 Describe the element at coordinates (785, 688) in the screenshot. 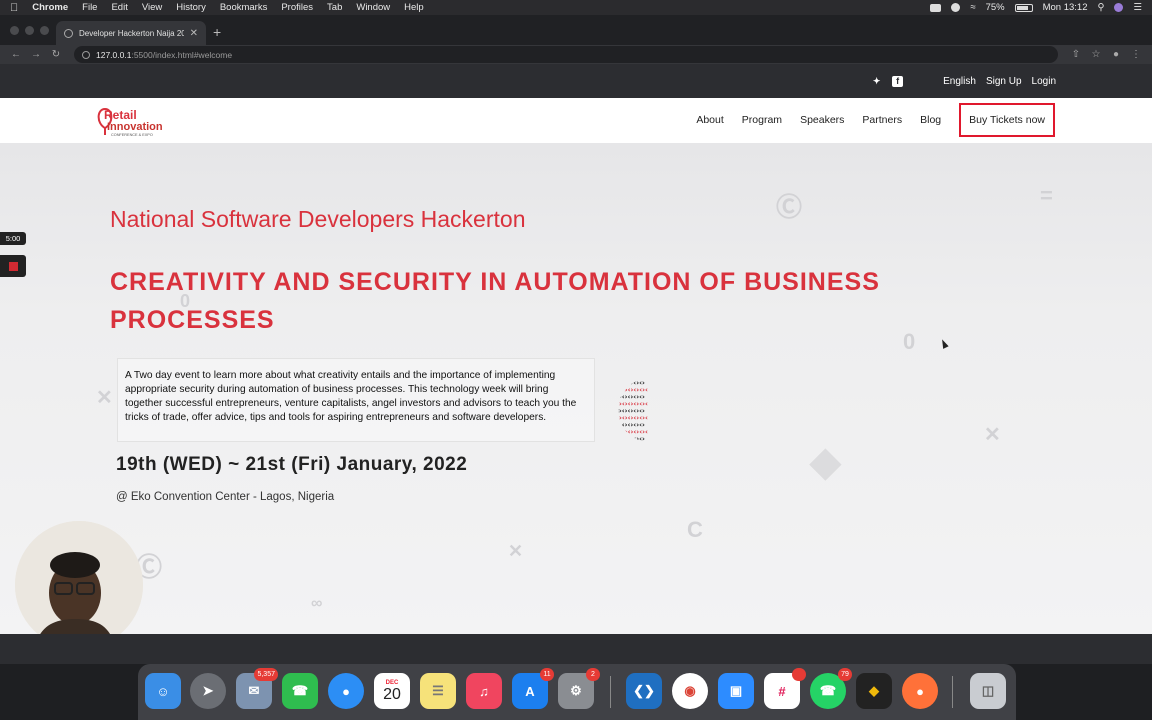

I see `slack-icon: #` at that location.